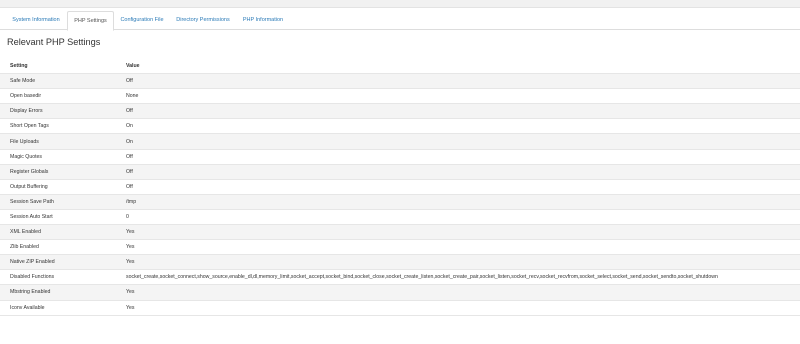 The height and width of the screenshot is (344, 800). I want to click on setting-value: /tmp, so click(463, 201).